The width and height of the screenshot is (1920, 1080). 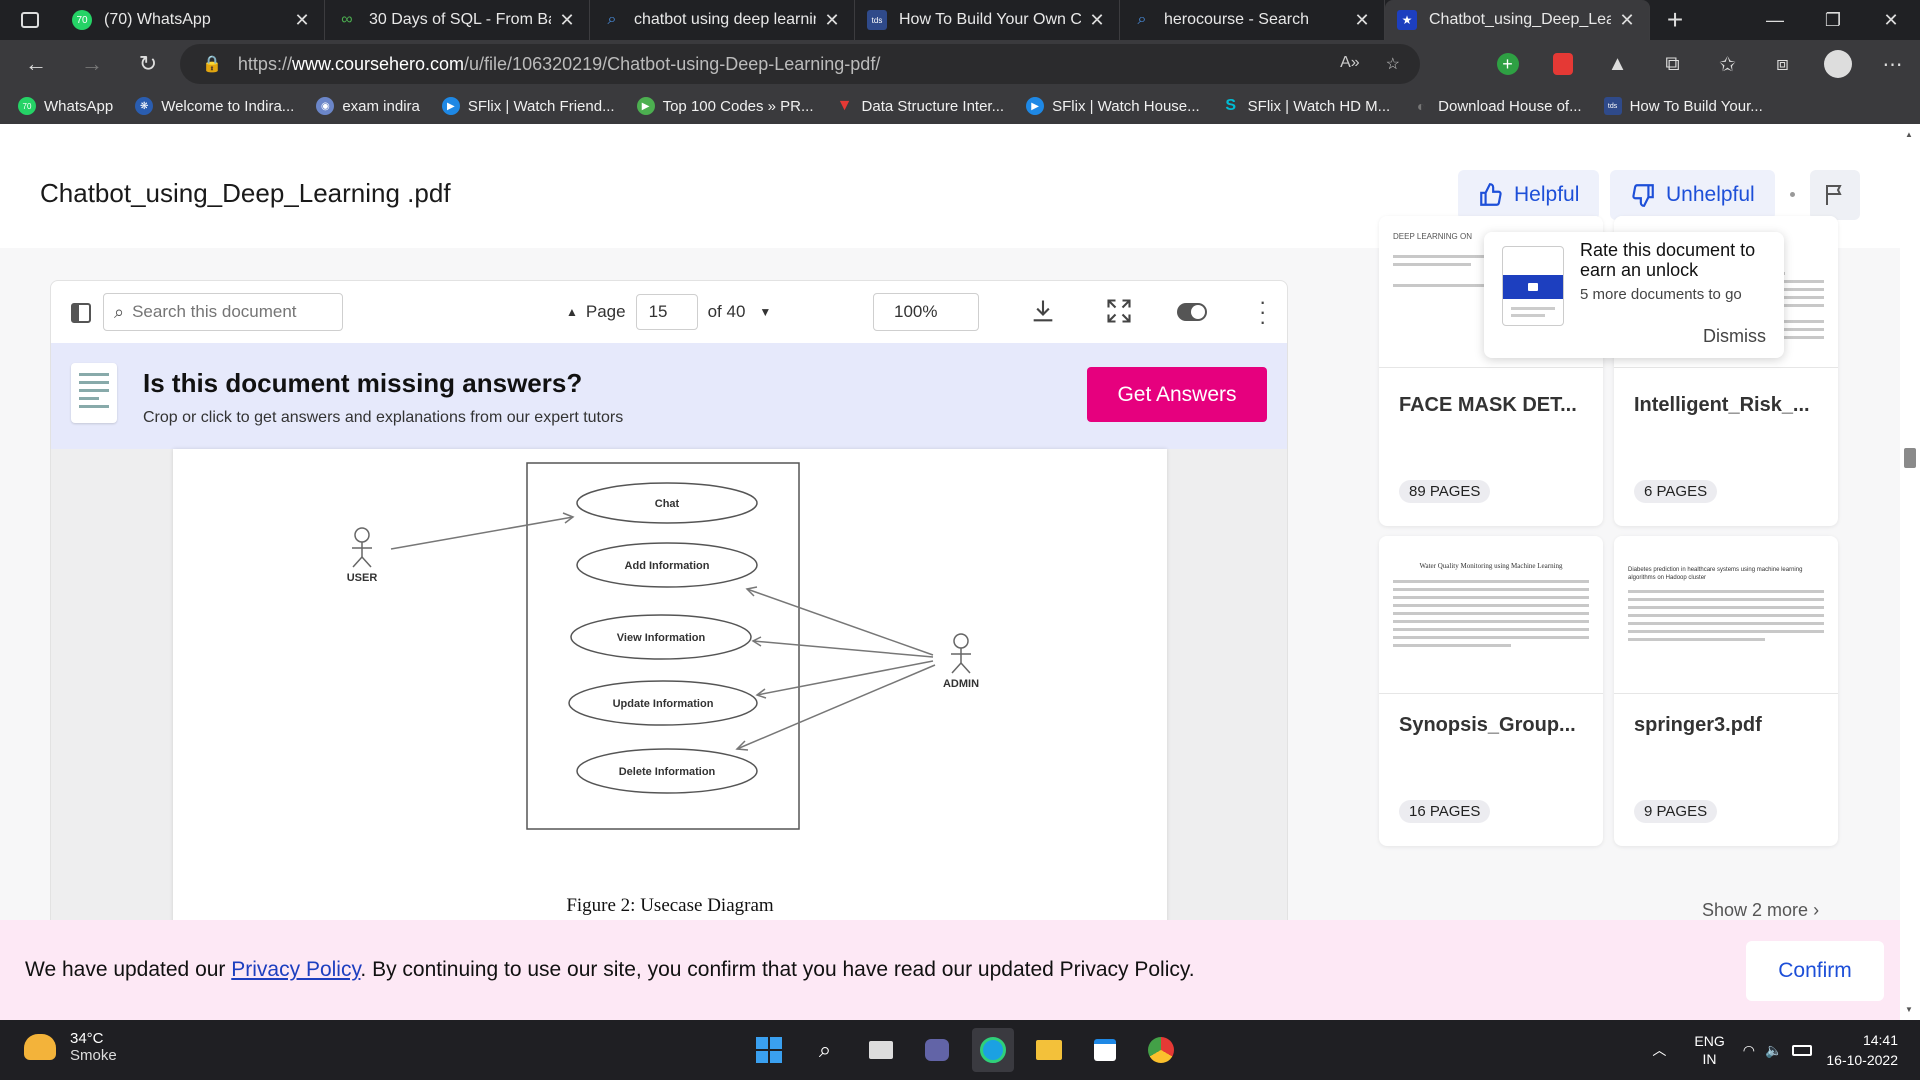 What do you see at coordinates (1892, 64) in the screenshot?
I see `more-menu-icon: ⋯` at bounding box center [1892, 64].